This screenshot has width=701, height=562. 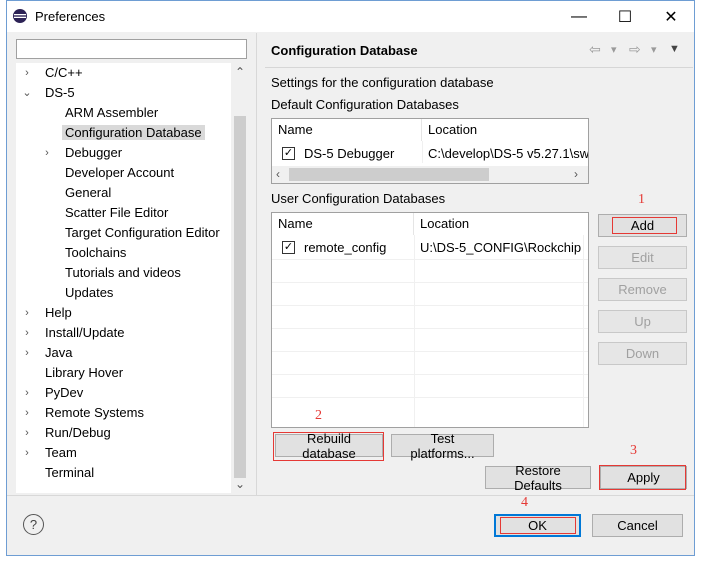 I want to click on tree-item-team: › Team, so click(x=49, y=453).